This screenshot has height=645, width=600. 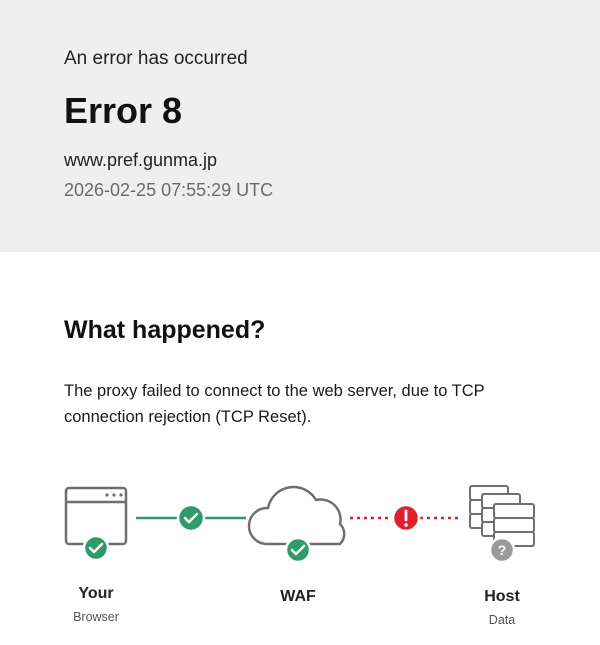 I want to click on what-happened-heading: What happened?, so click(x=165, y=330).